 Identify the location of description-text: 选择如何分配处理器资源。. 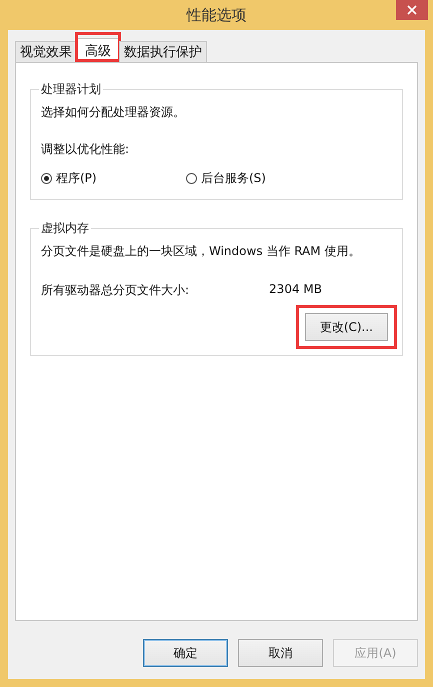
(113, 112).